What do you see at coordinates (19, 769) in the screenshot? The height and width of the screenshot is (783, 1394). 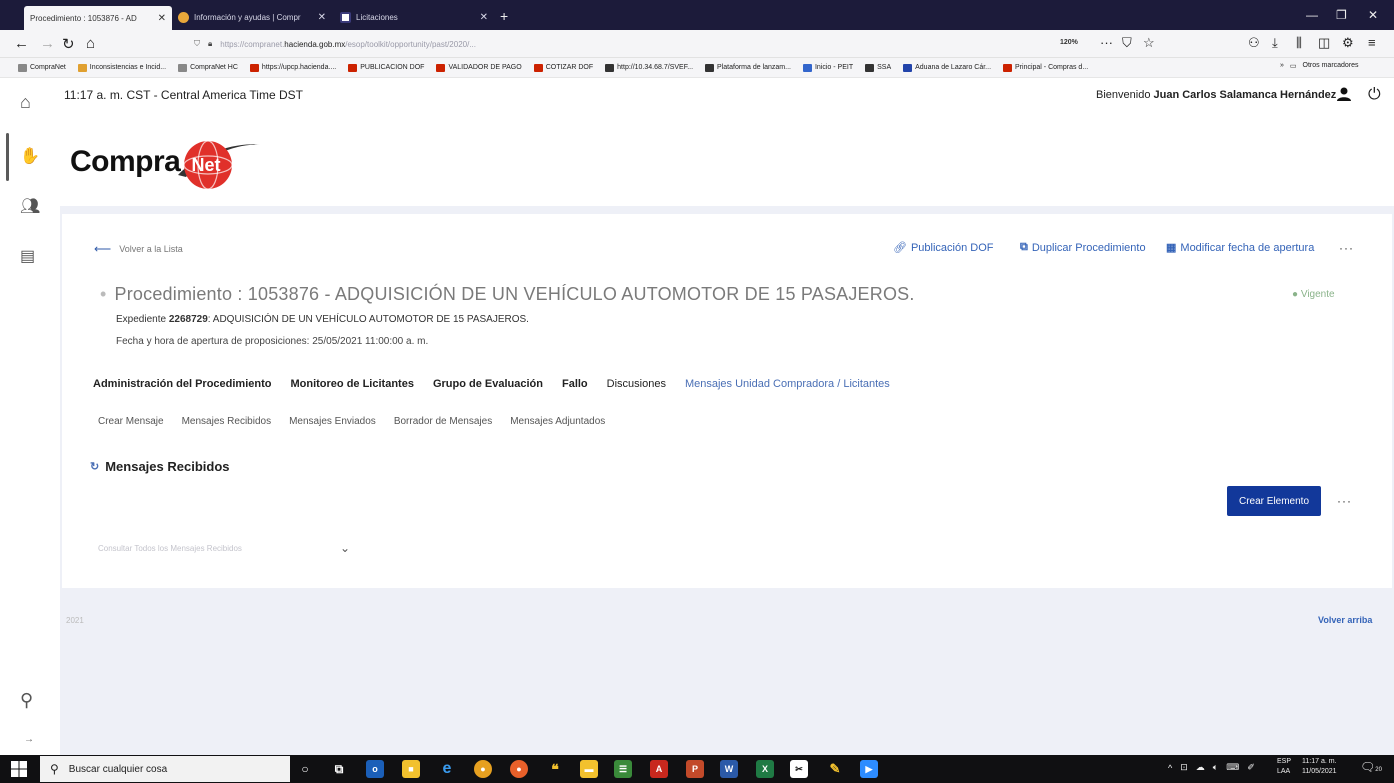 I see `windows-start-icon` at bounding box center [19, 769].